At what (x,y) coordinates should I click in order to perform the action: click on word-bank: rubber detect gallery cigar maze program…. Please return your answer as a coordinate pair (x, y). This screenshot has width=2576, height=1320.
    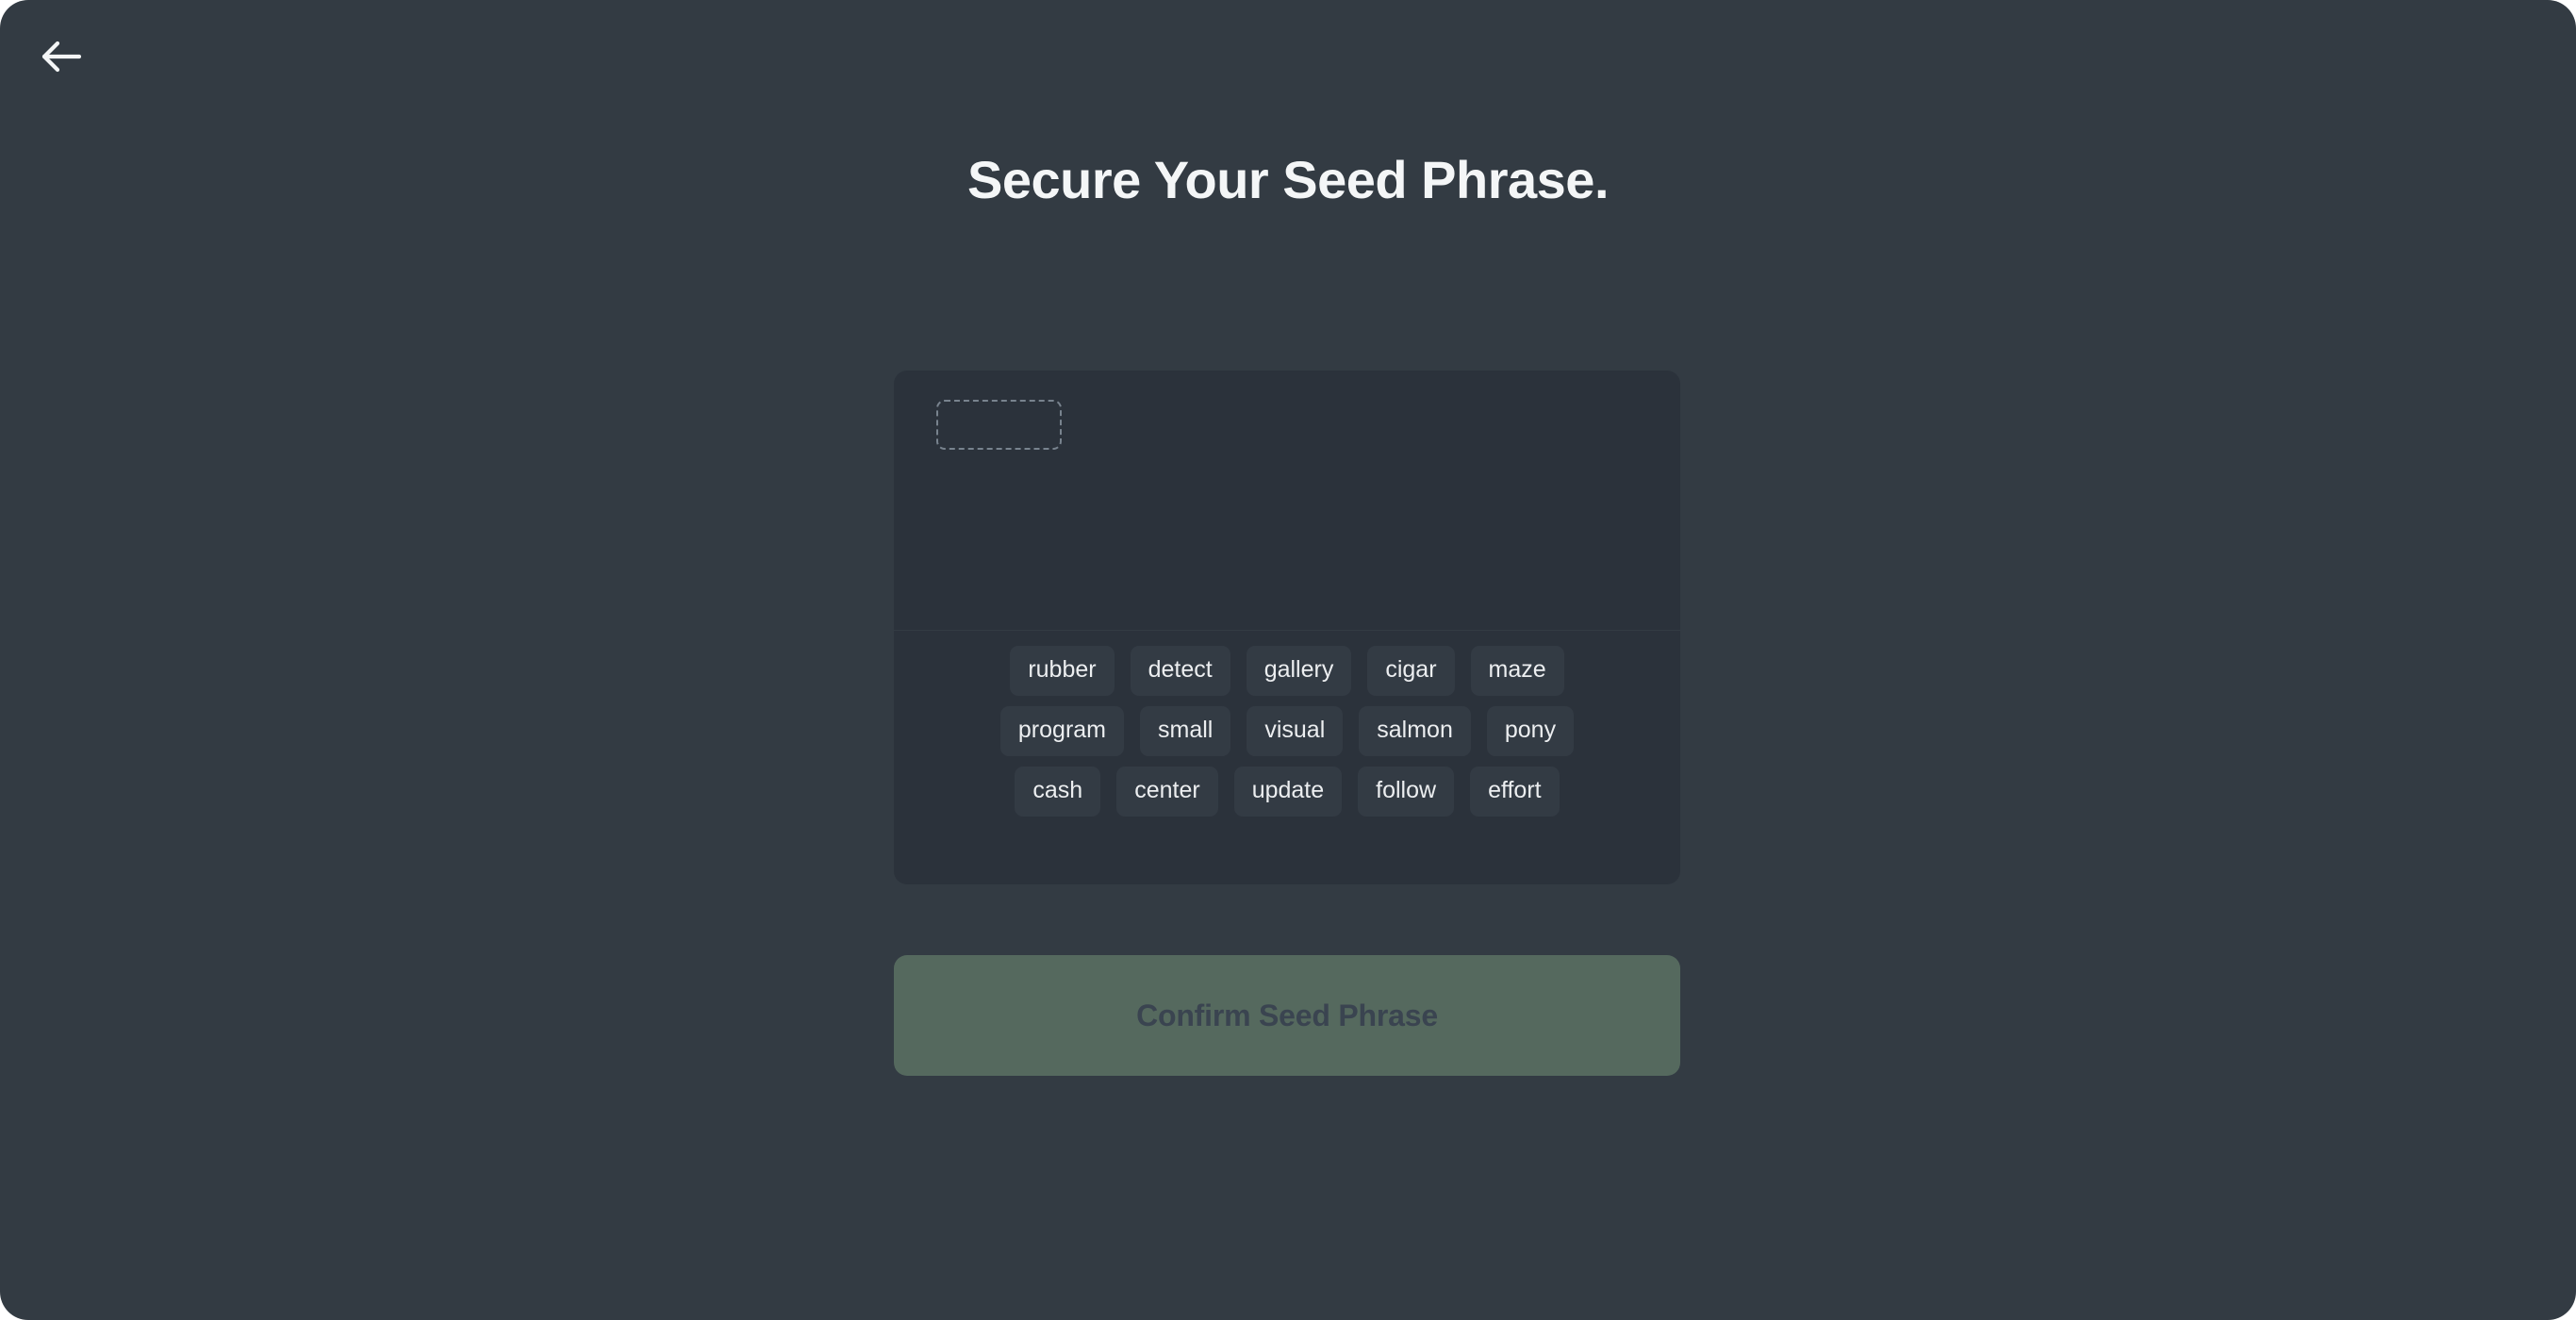
    Looking at the image, I should click on (1287, 732).